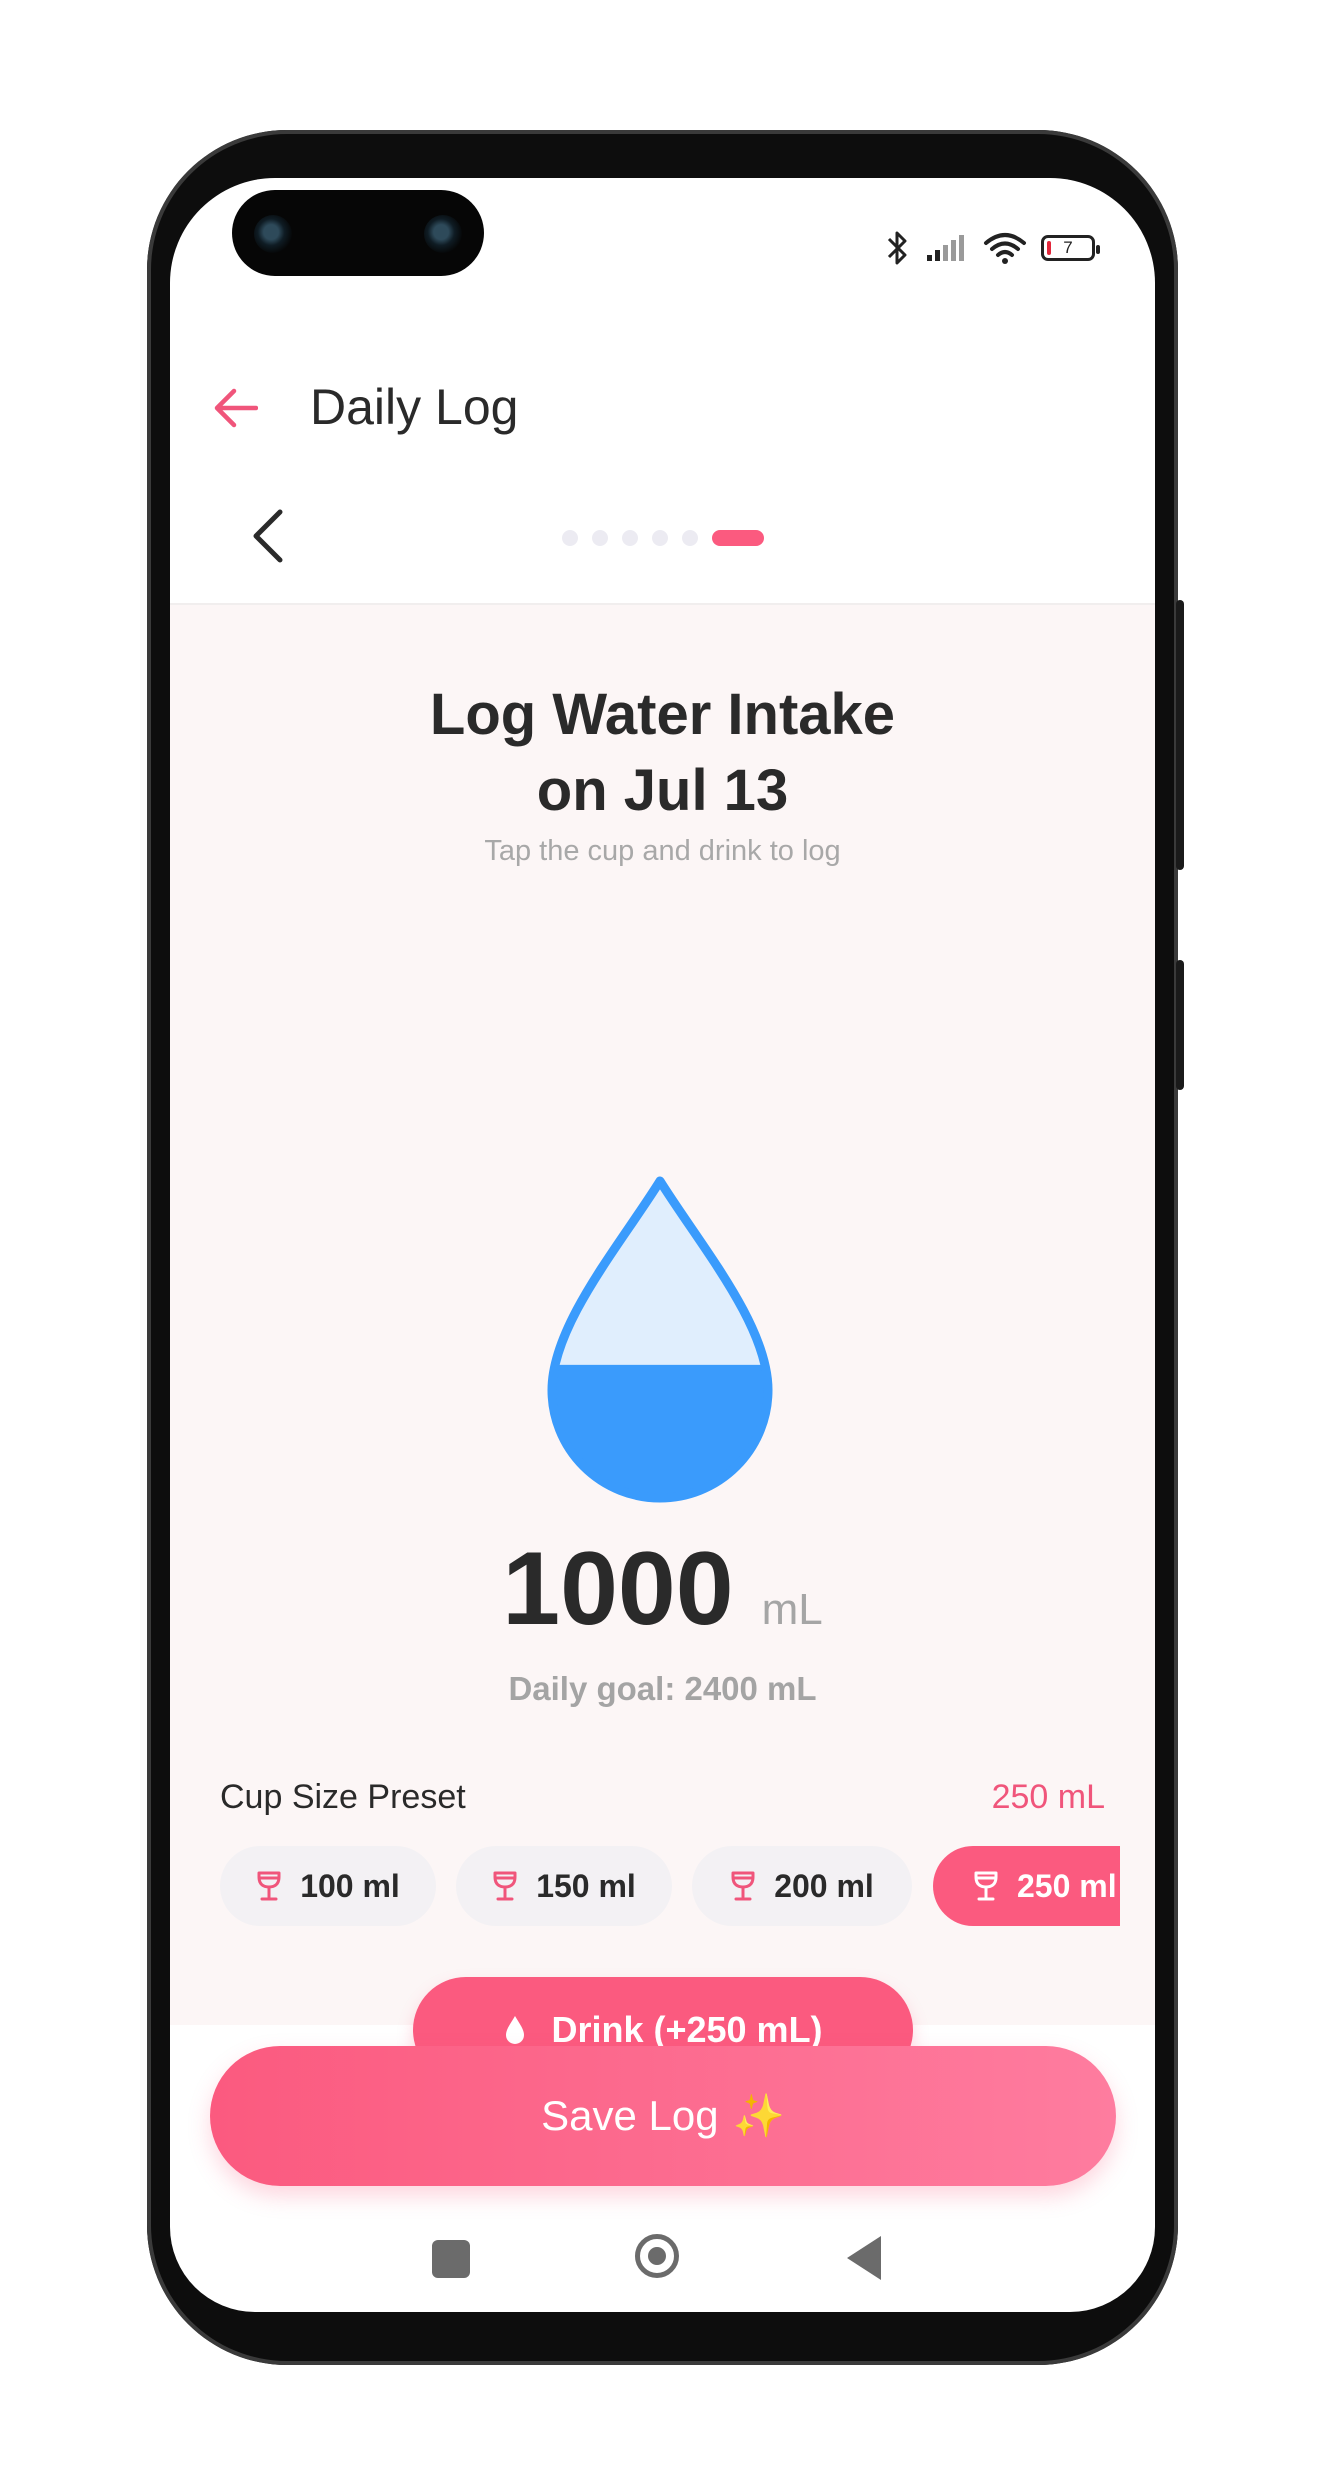 This screenshot has height=2490, width=1321. What do you see at coordinates (358, 233) in the screenshot?
I see `camera-cutout` at bounding box center [358, 233].